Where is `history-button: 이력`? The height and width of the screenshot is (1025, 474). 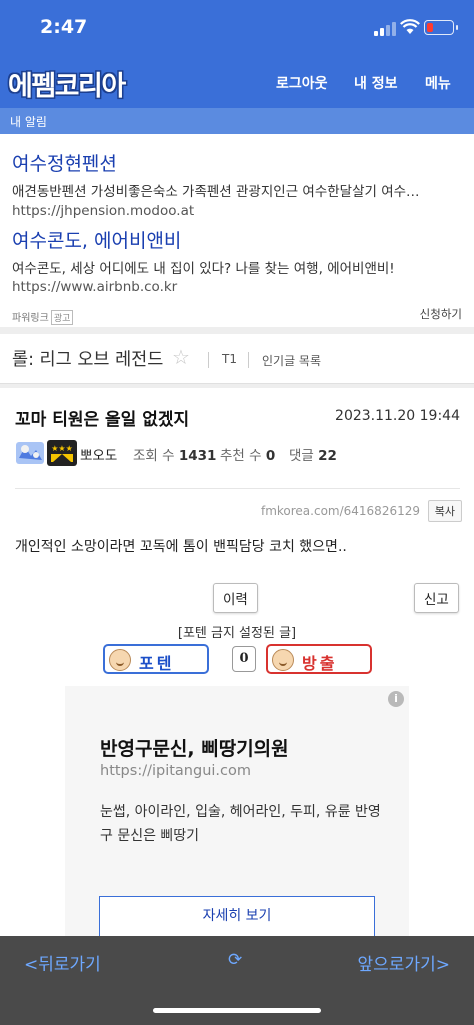
history-button: 이력 is located at coordinates (235, 598).